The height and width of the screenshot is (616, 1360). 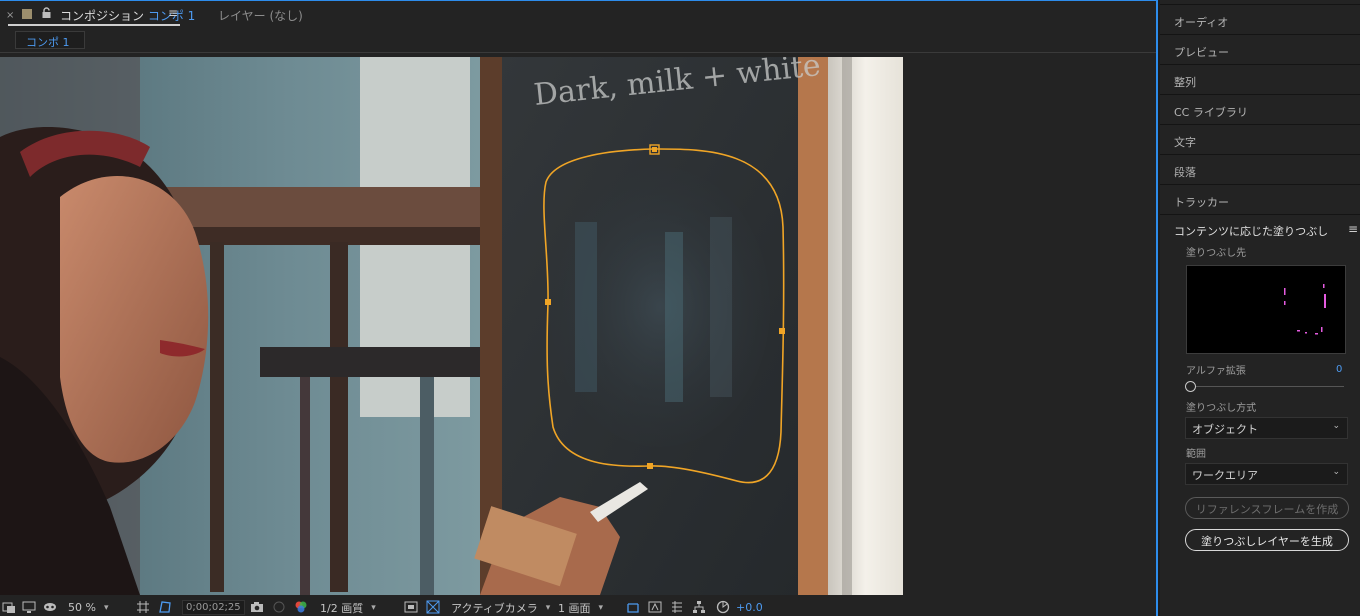 I want to click on show-snapshot-icon, so click(x=279, y=607).